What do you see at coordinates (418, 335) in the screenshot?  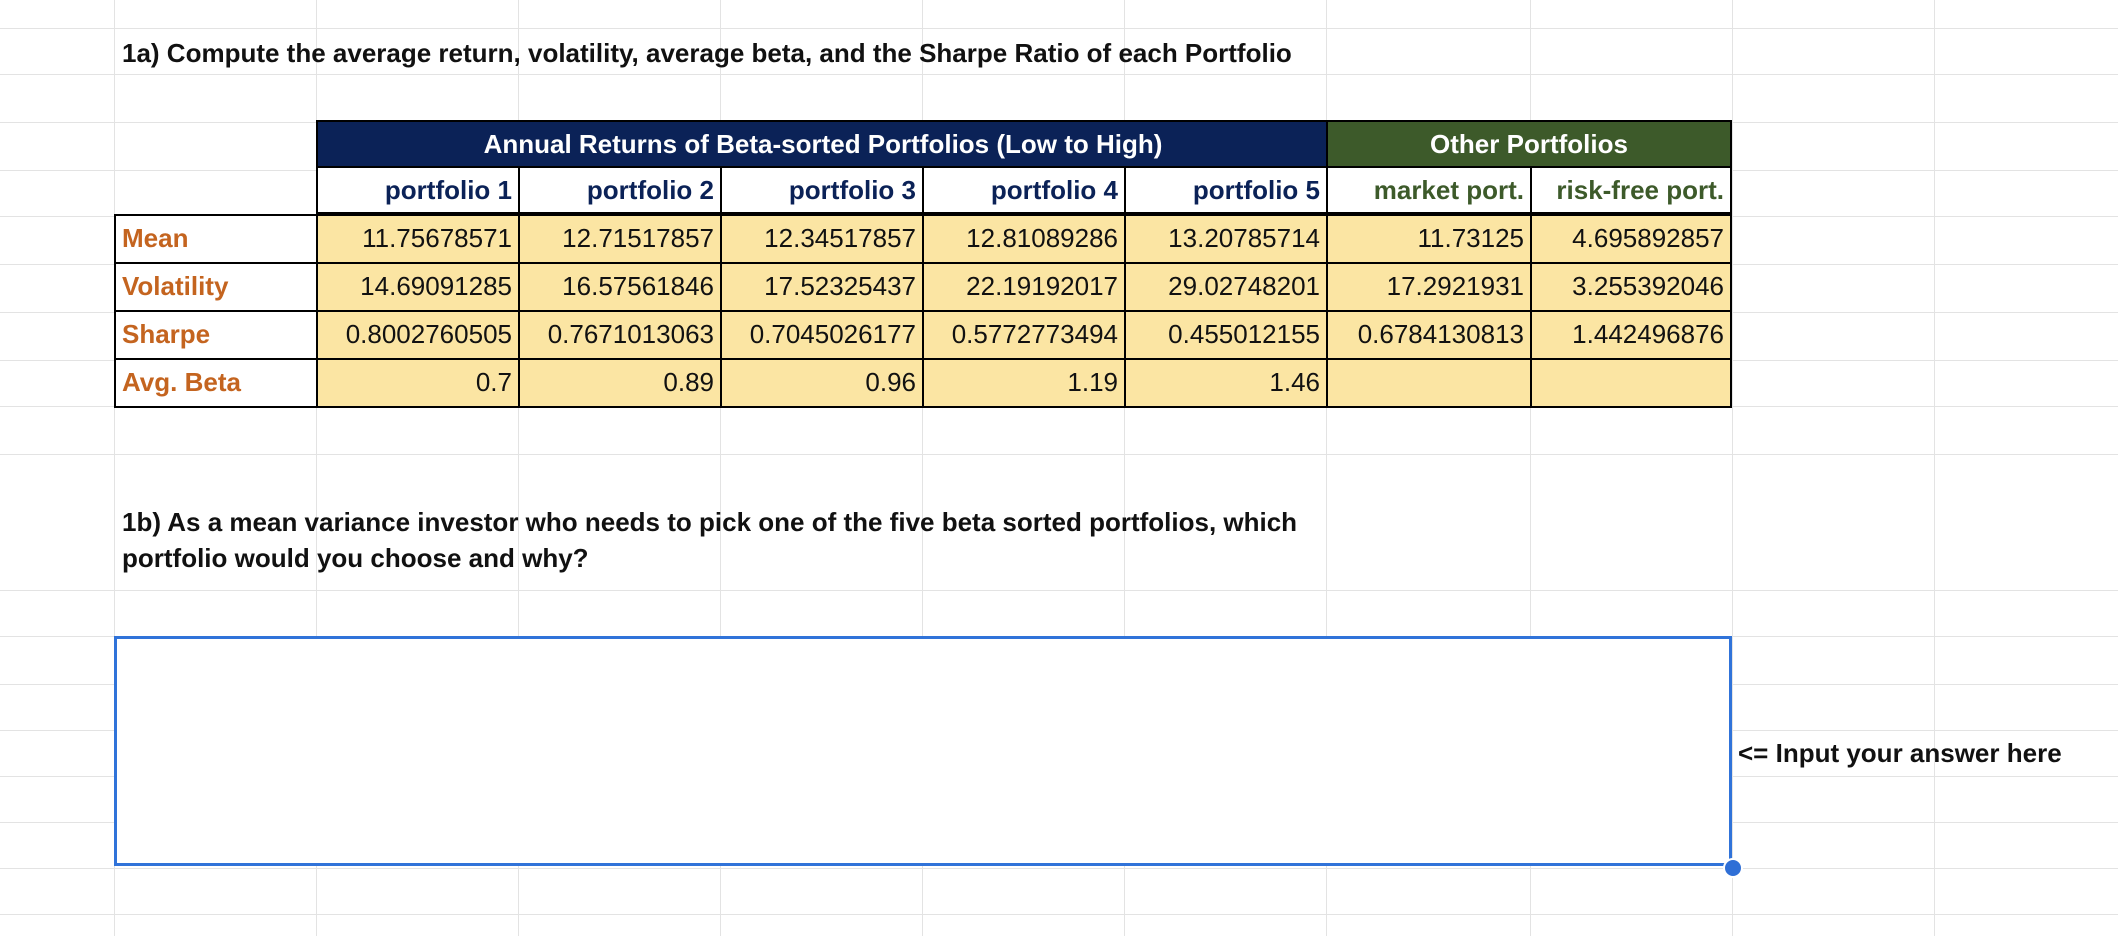 I see `cell-sharpe-portfolio-1: 0.8002760505` at bounding box center [418, 335].